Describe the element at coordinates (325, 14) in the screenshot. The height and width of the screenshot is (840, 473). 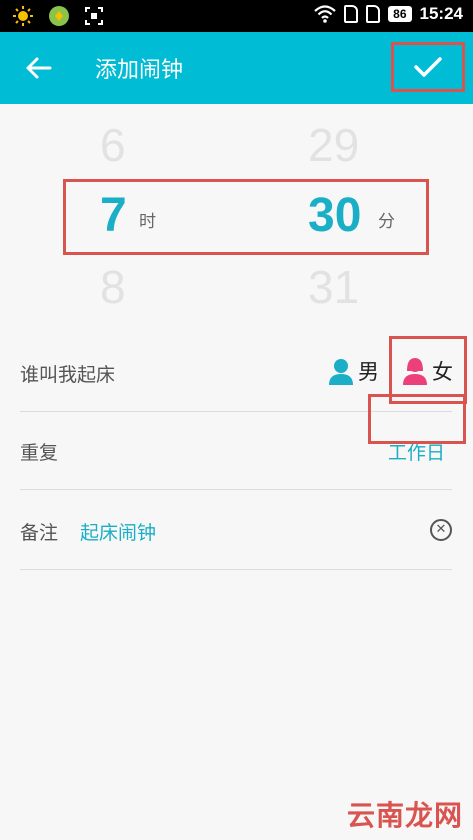
I see `wifi-icon` at that location.